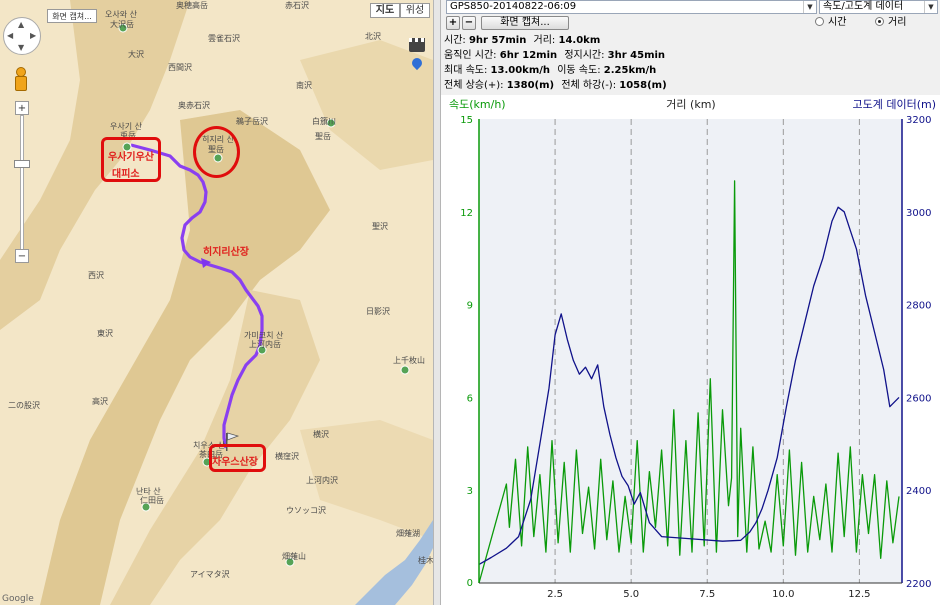 The width and height of the screenshot is (940, 605). What do you see at coordinates (252, 121) in the screenshot?
I see `map-label: 鵜子岳沢` at bounding box center [252, 121].